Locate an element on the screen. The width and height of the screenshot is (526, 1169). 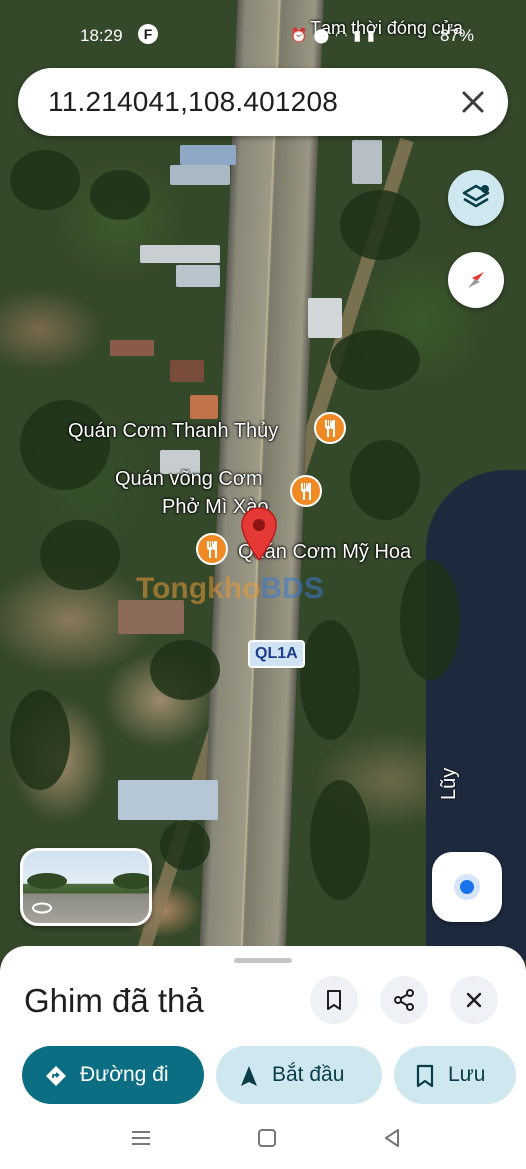
rotate-360-icon is located at coordinates (42, 908).